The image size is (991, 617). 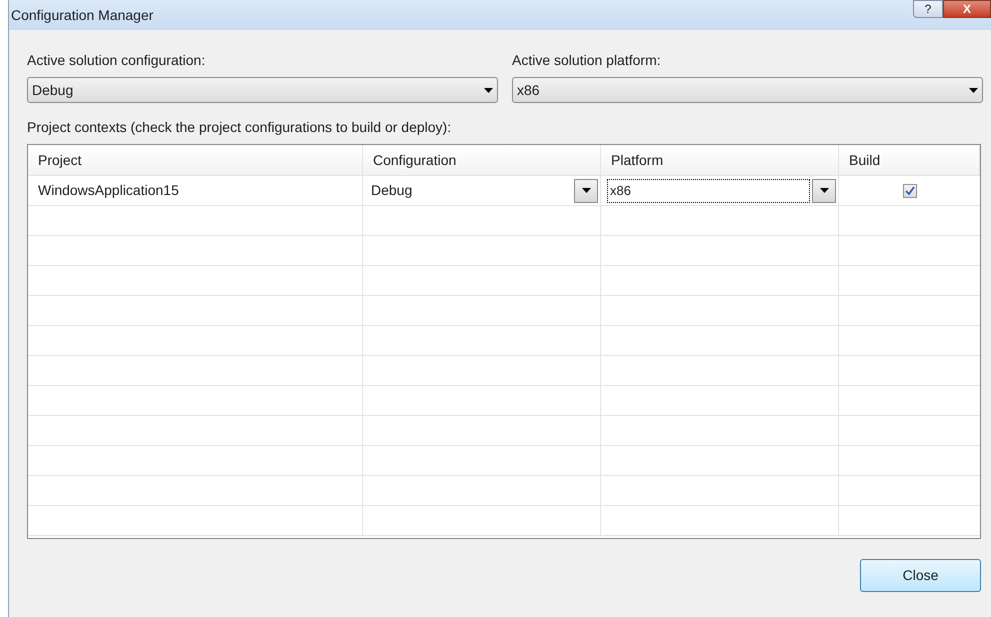 I want to click on close-button: Close, so click(x=920, y=575).